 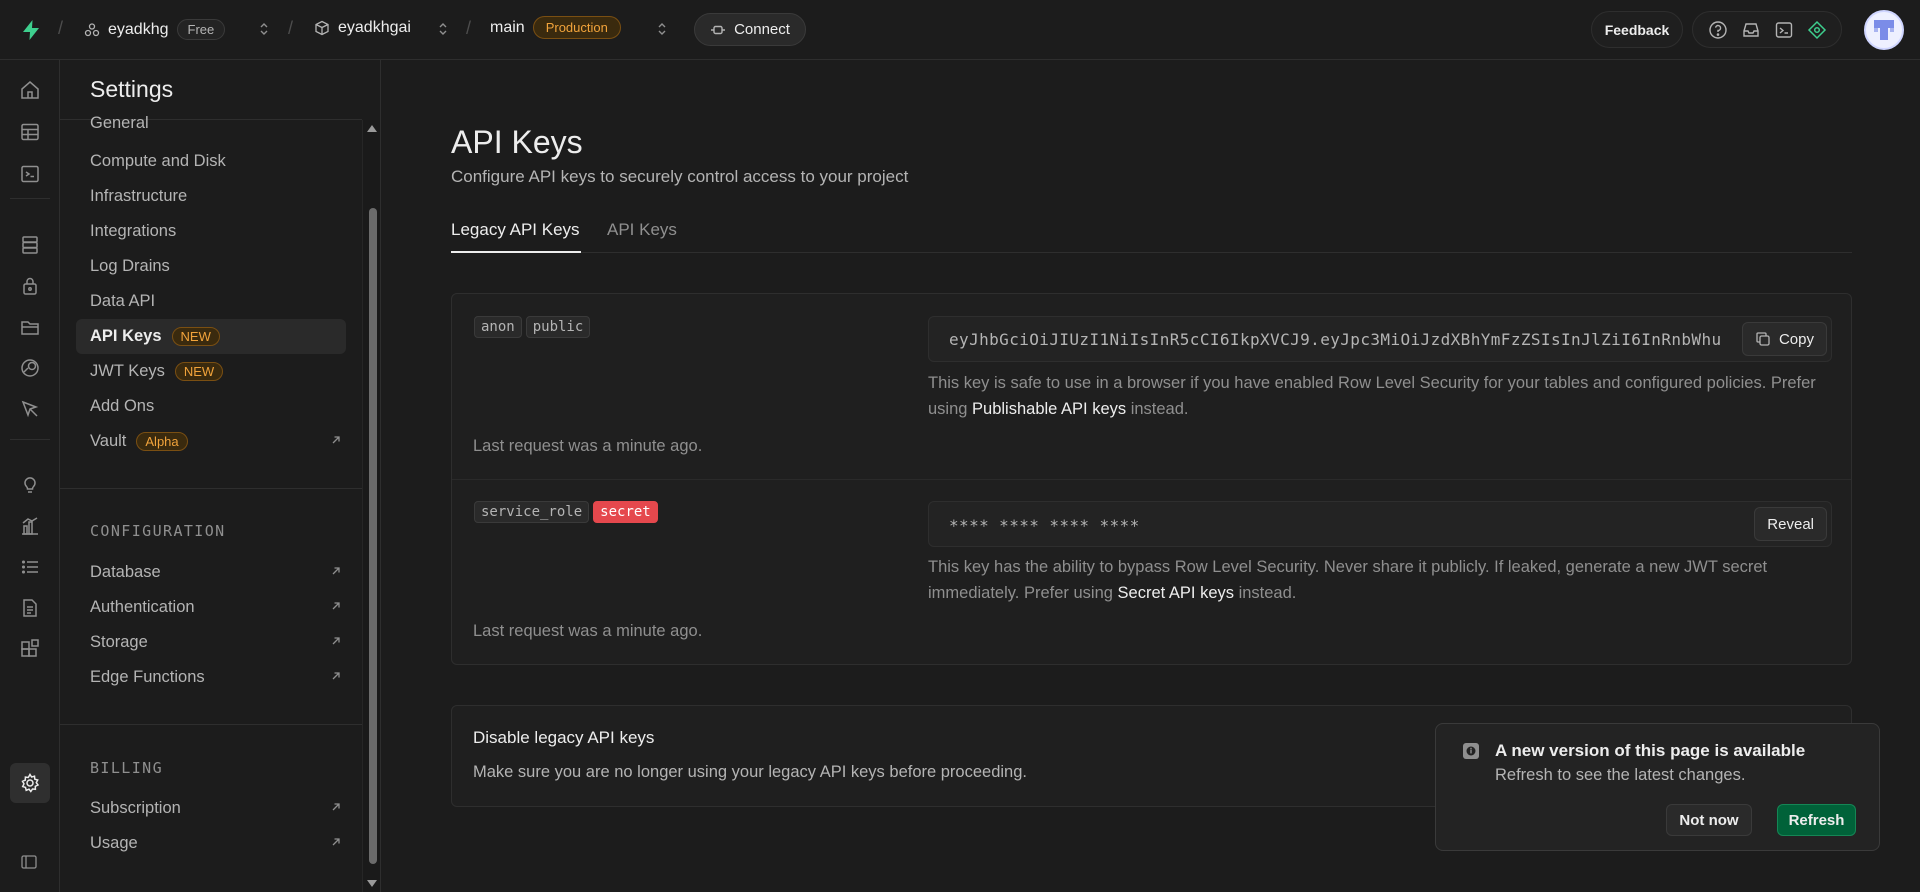 What do you see at coordinates (1637, 29) in the screenshot?
I see `feedback-button: Feedback` at bounding box center [1637, 29].